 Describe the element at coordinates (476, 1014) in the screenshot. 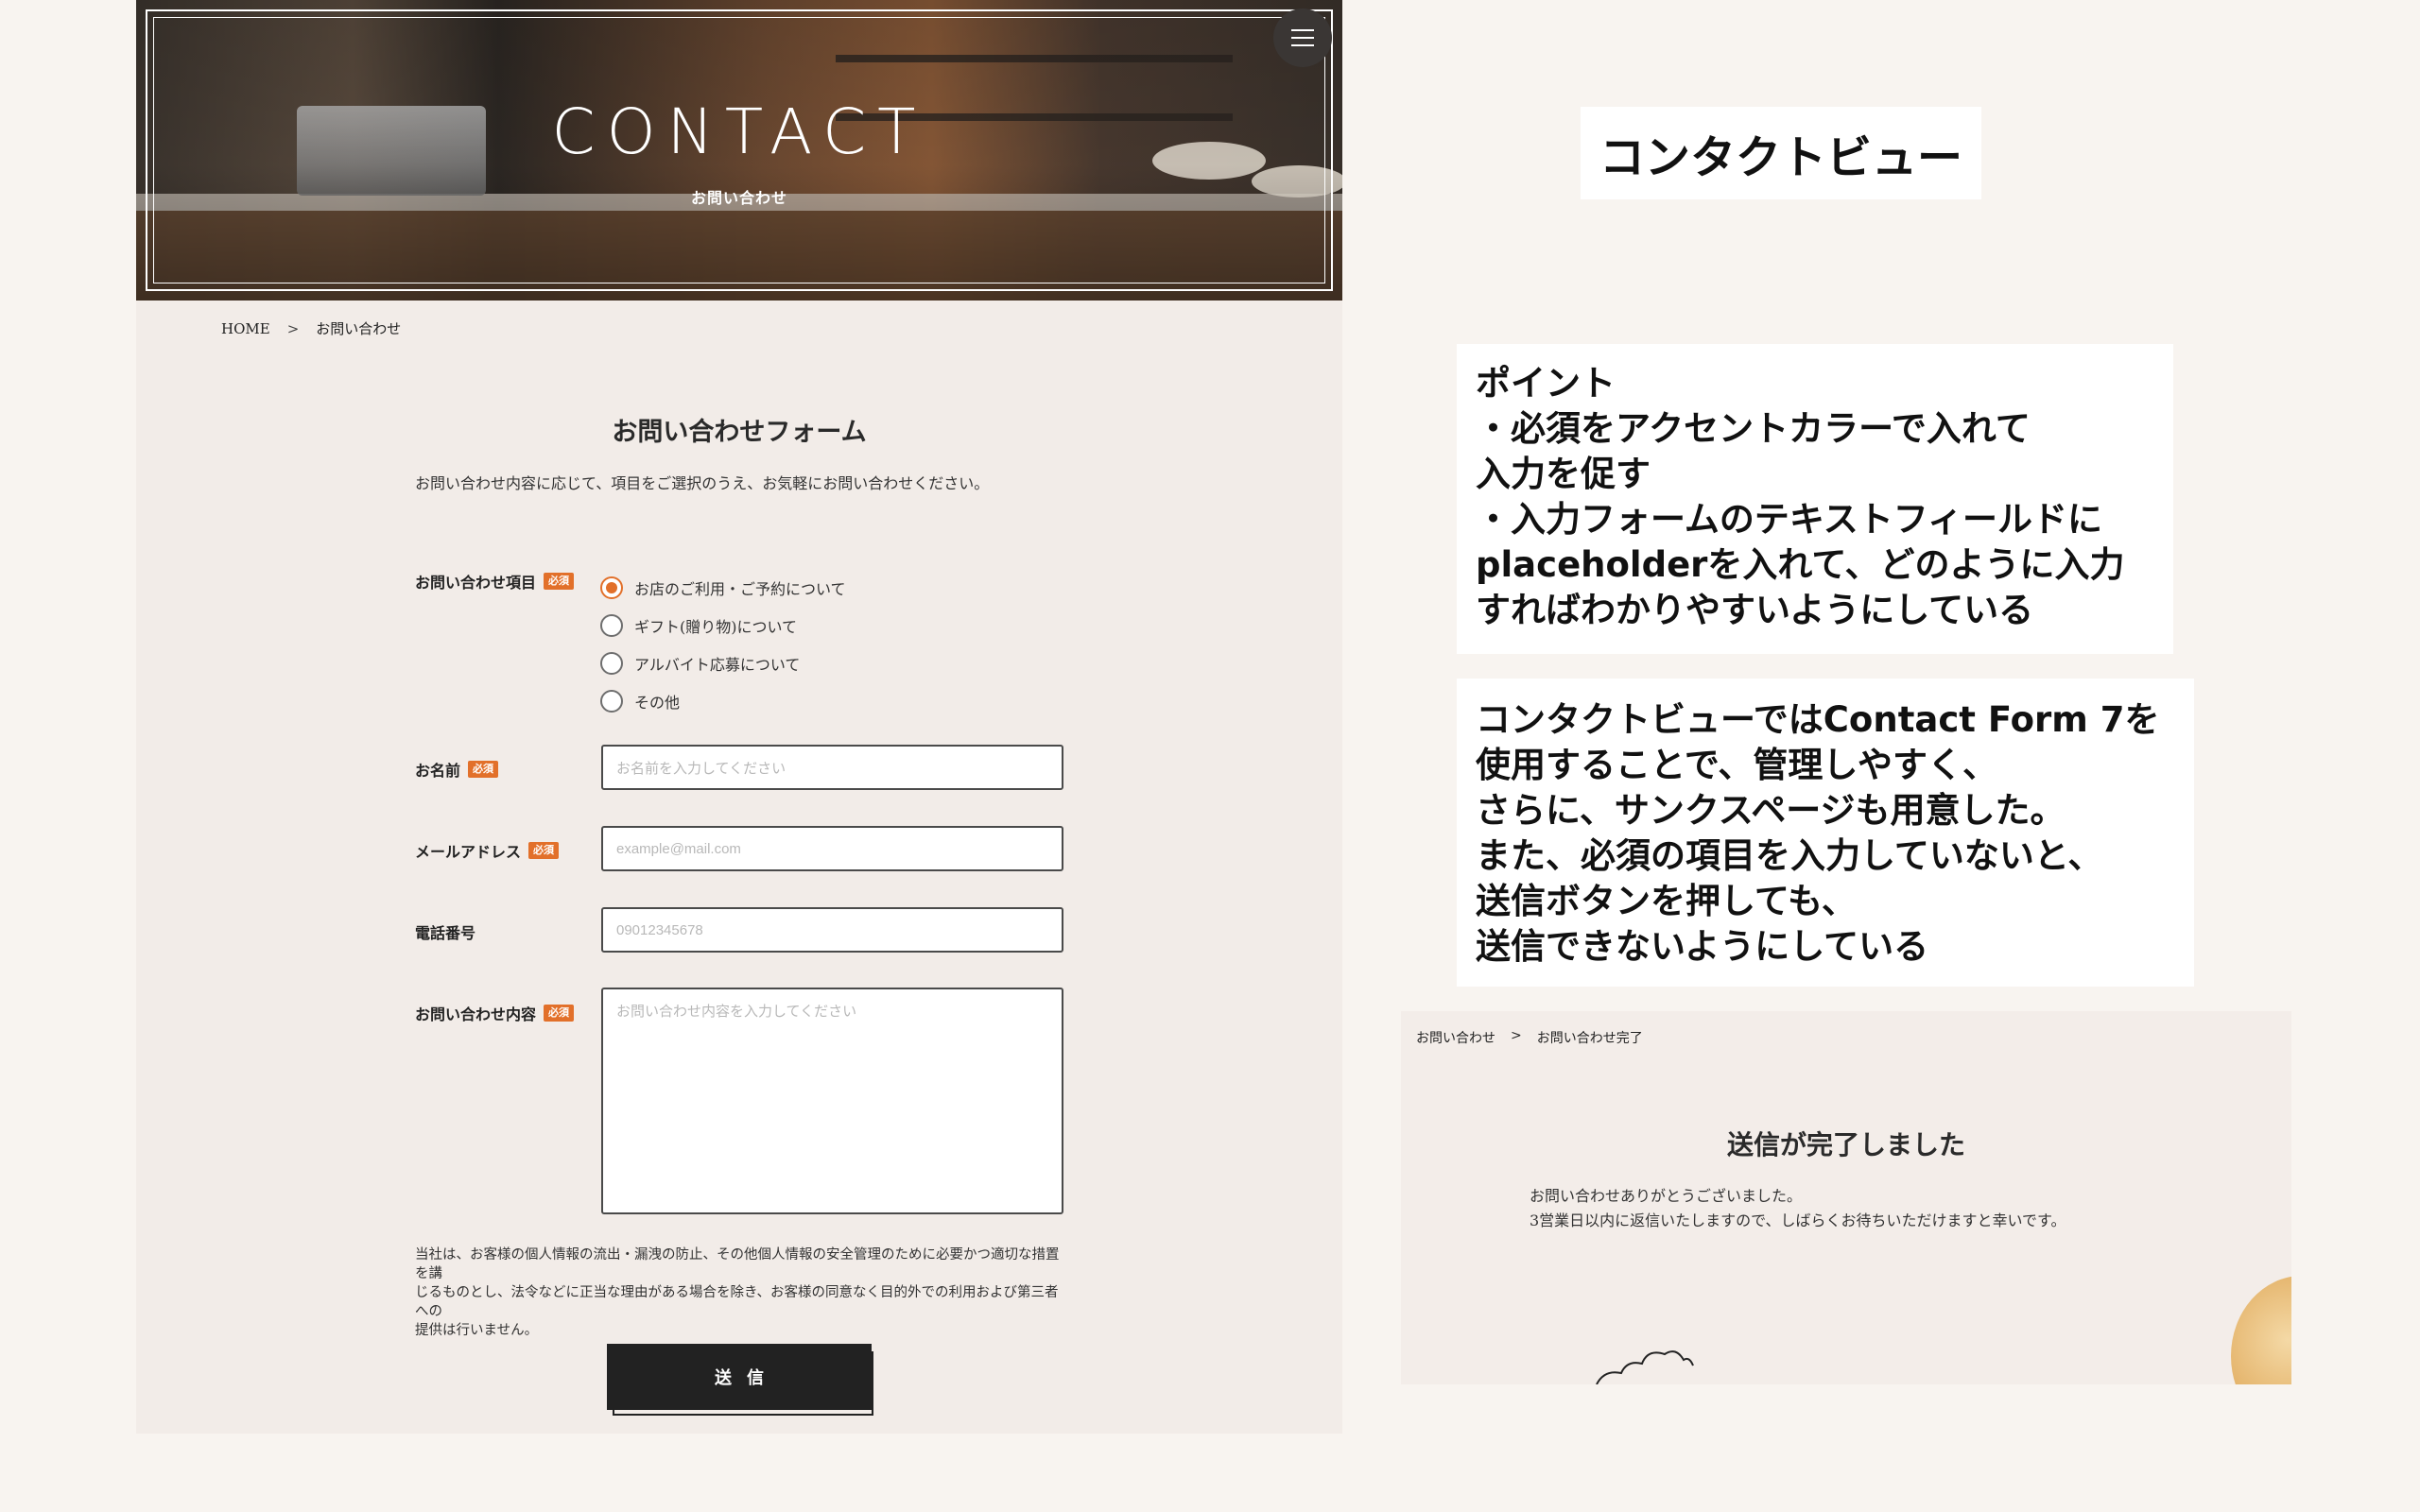

I see `message-label-text: お問い合わせ内容` at that location.